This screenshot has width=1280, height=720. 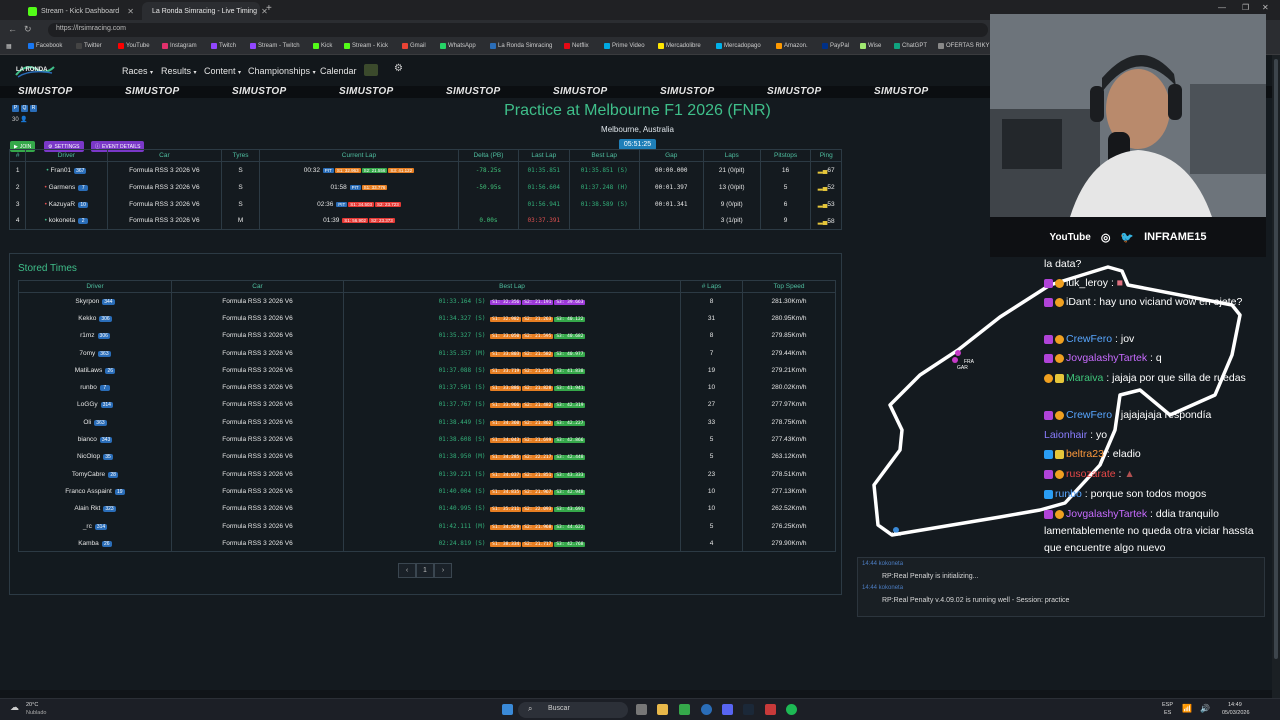 I want to click on bookmark-paypal: PayPal, so click(x=835, y=46).